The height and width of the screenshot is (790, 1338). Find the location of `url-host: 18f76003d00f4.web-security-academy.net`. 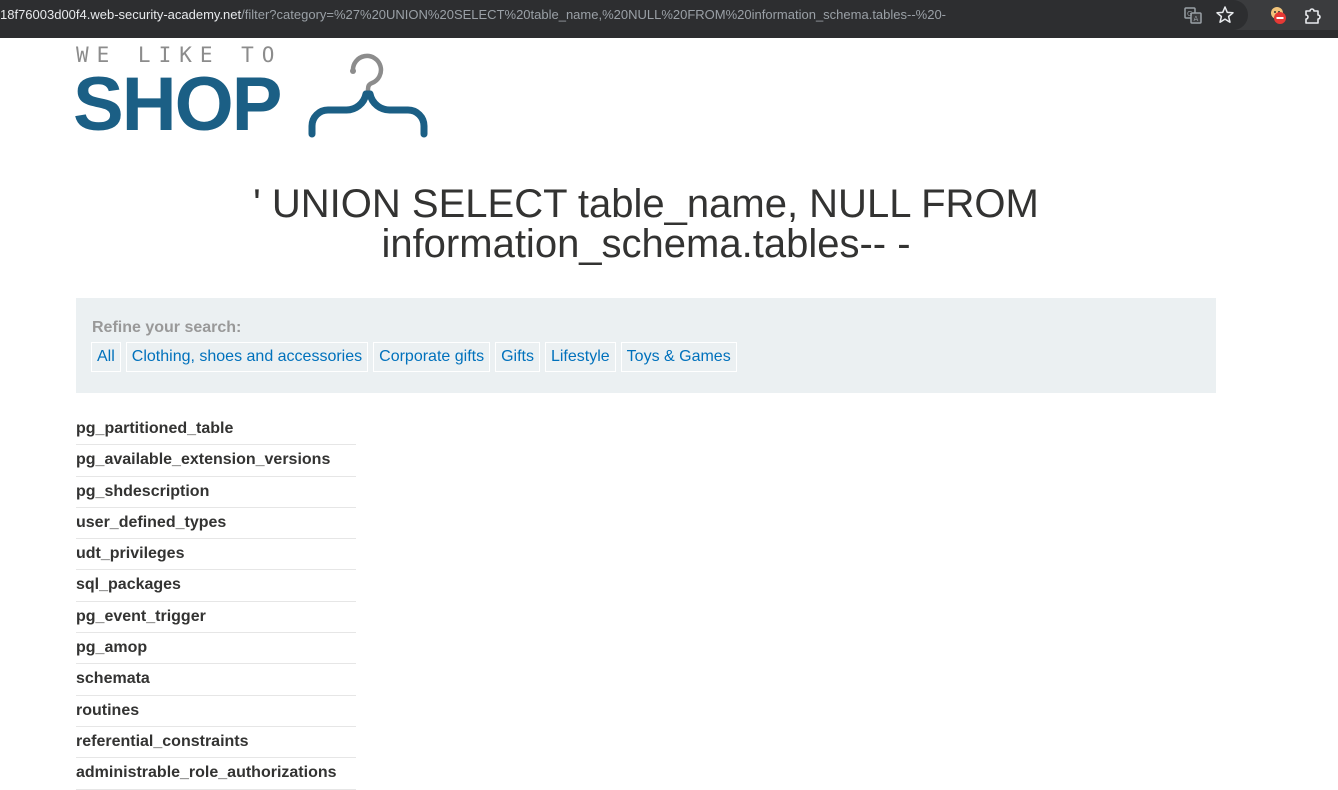

url-host: 18f76003d00f4.web-security-academy.net is located at coordinates (121, 14).